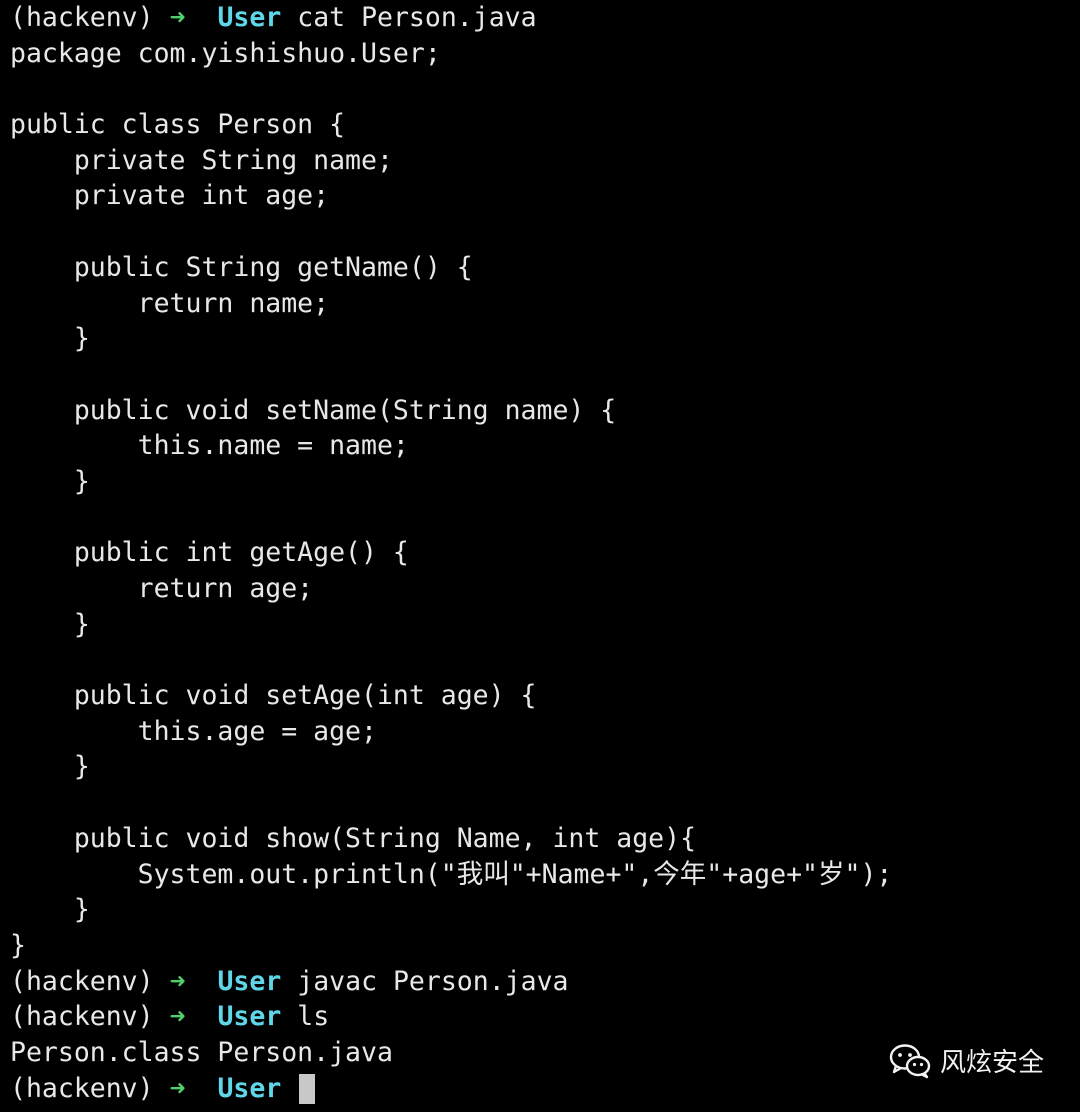 The image size is (1080, 1112). Describe the element at coordinates (209, 553) in the screenshot. I see `output-text: public int getAge() {` at that location.